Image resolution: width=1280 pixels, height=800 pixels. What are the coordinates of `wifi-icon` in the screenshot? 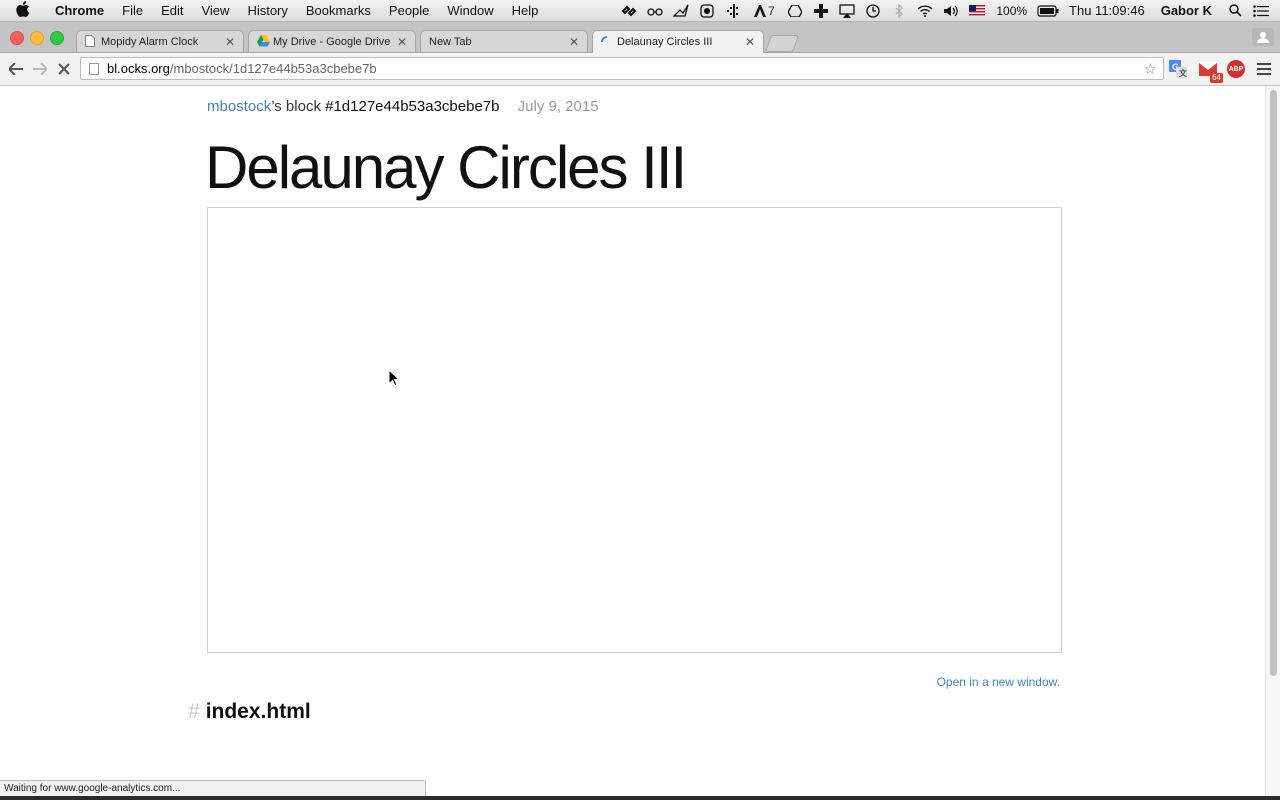 It's located at (925, 11).